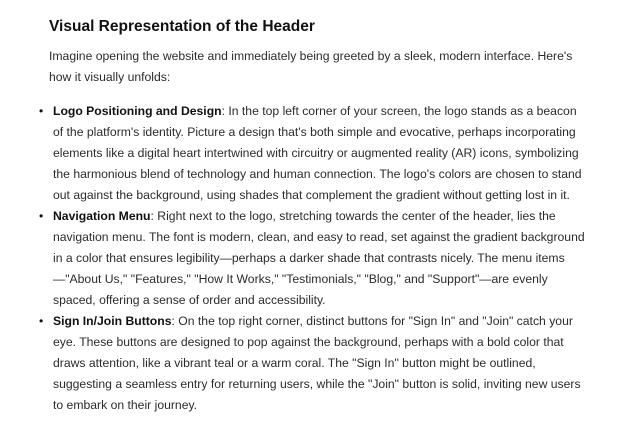 Image resolution: width=631 pixels, height=448 pixels. I want to click on list-item-title: Logo Positioning and Design, so click(137, 111).